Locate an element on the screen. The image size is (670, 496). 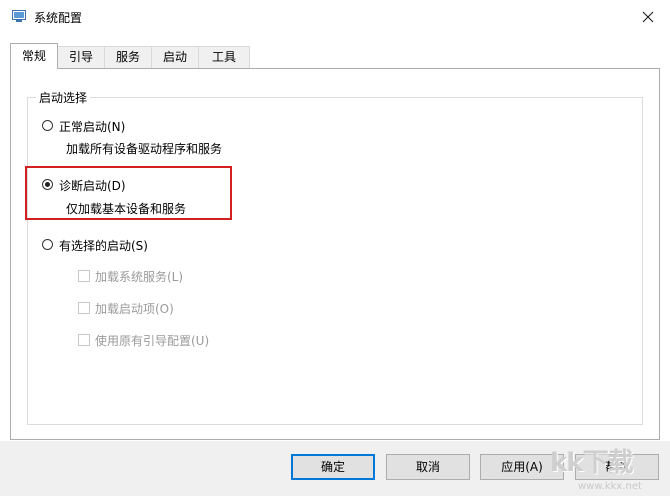
tab-tools: 工具 is located at coordinates (224, 57).